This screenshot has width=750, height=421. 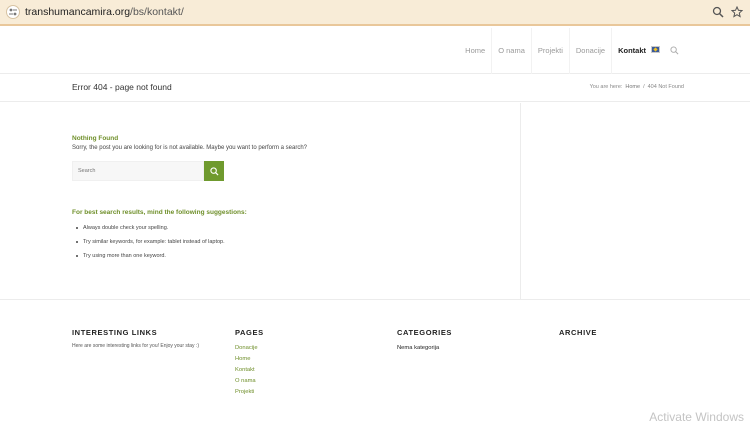 I want to click on search-form, so click(x=148, y=171).